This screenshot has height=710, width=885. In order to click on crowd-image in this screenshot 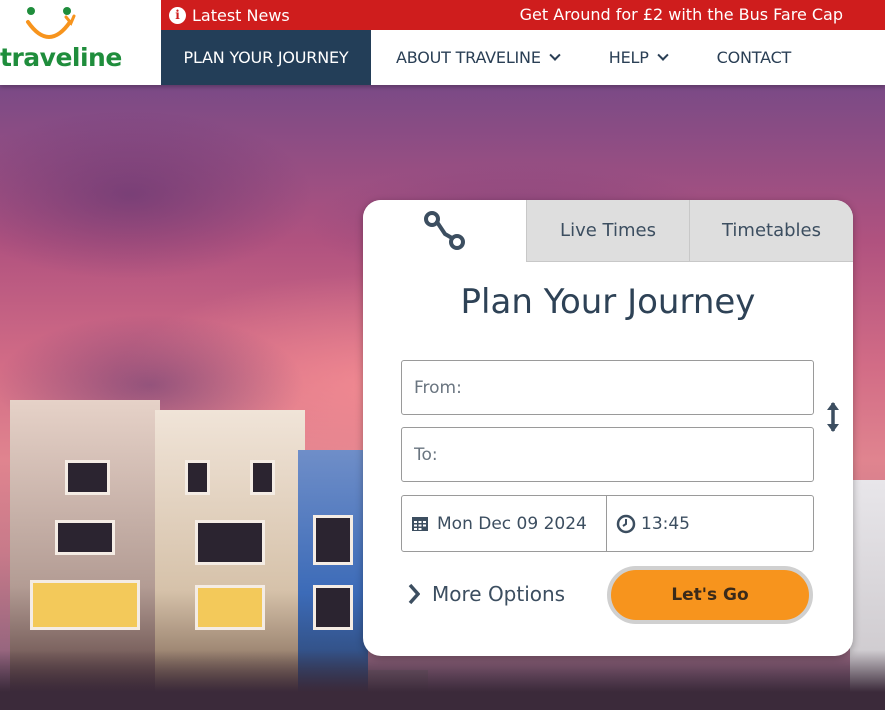, I will do `click(442, 680)`.